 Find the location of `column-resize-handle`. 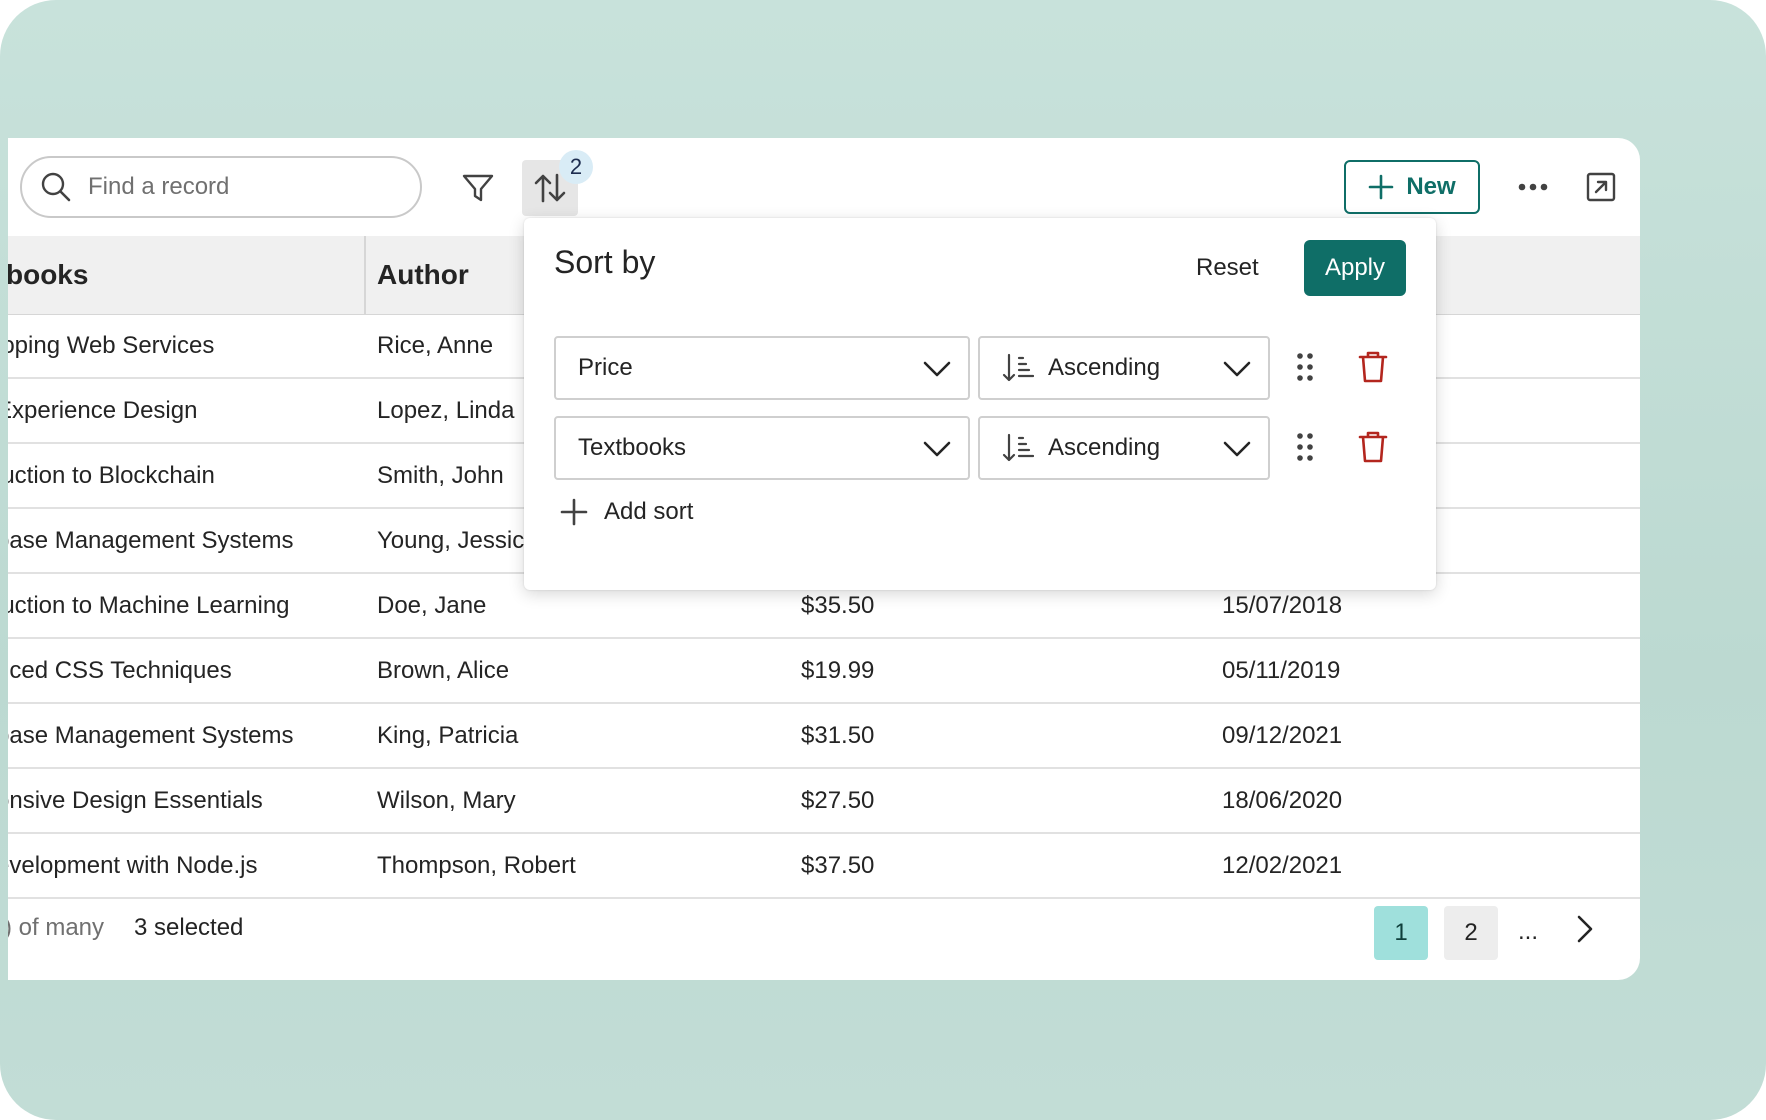

column-resize-handle is located at coordinates (365, 275).